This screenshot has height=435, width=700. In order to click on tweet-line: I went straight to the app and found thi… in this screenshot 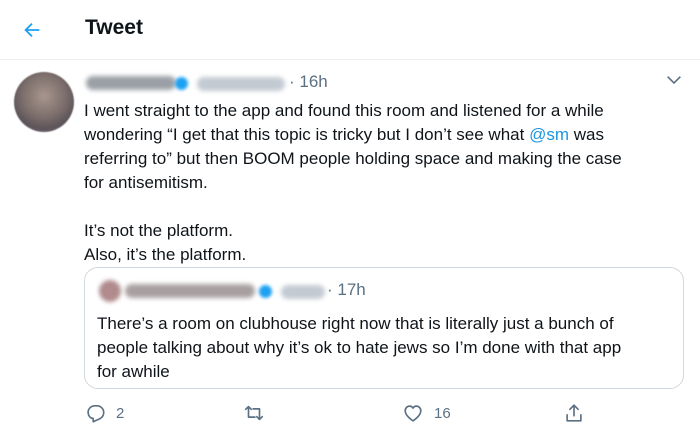, I will do `click(344, 110)`.